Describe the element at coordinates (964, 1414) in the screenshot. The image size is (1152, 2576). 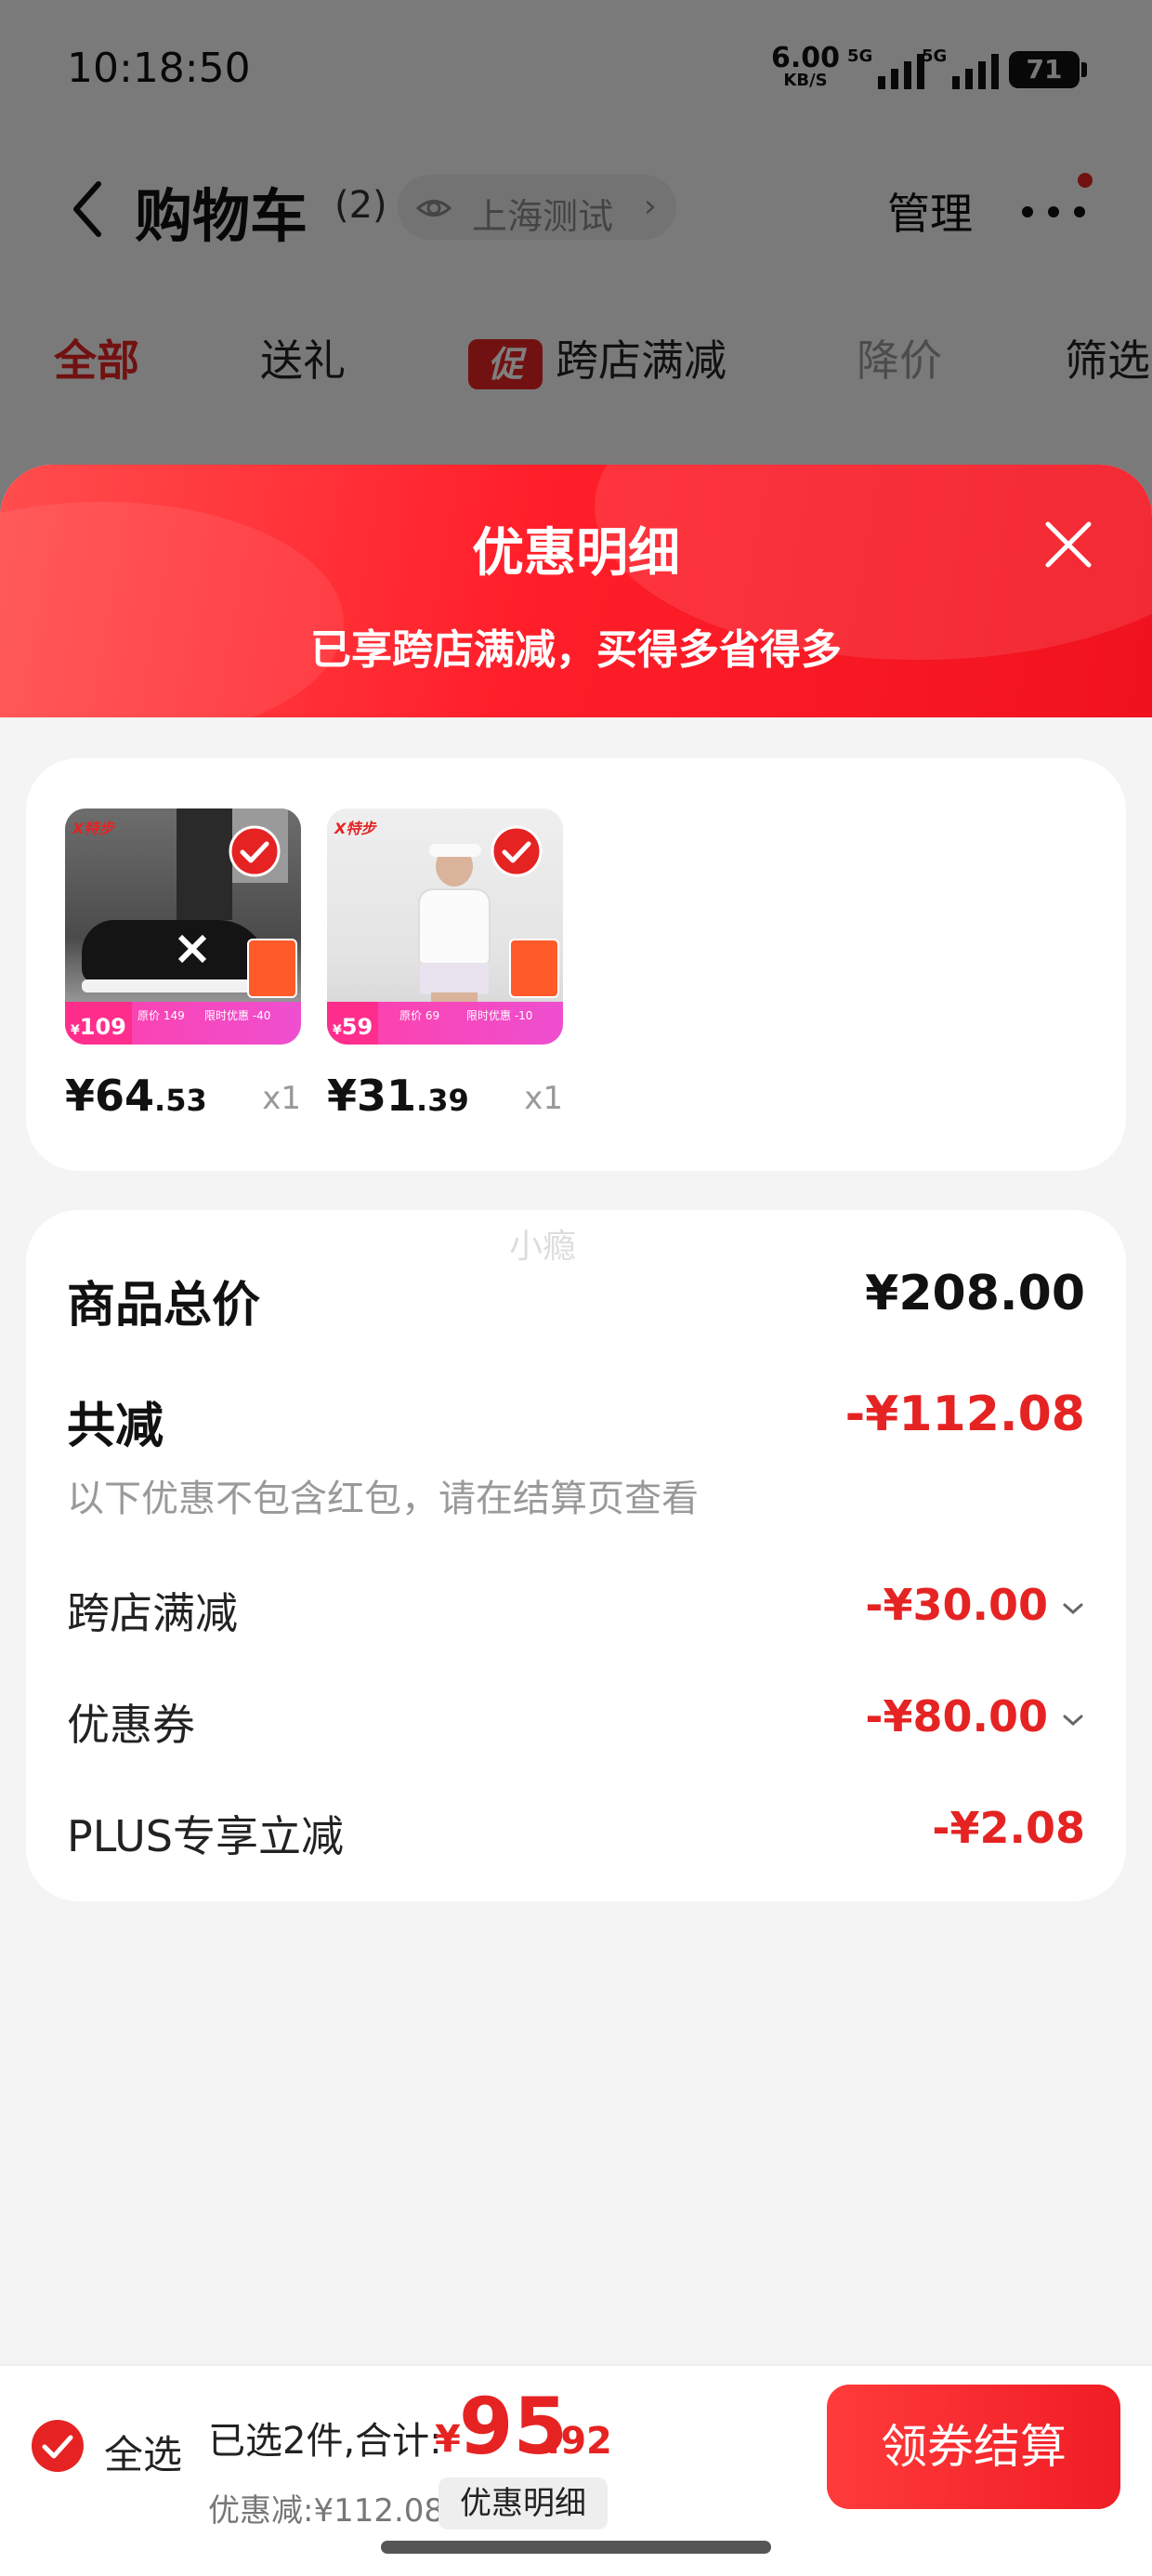
I see `total-reduction-value: -¥112.08` at that location.